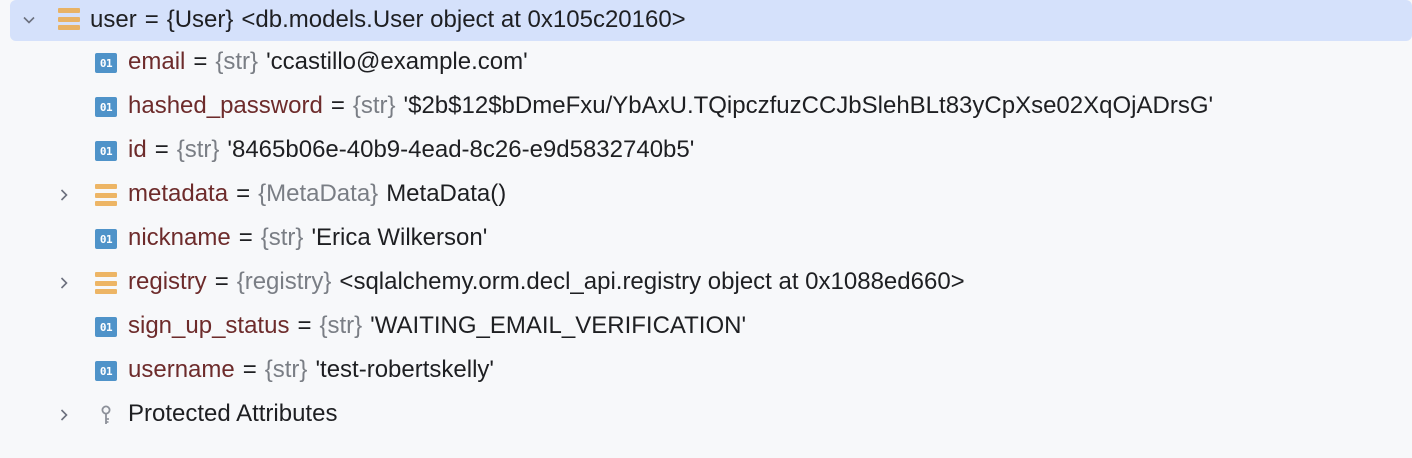  Describe the element at coordinates (706, 63) in the screenshot. I see `tree-row-email: 01 email = {str} 'ccastillo@example.com'` at that location.